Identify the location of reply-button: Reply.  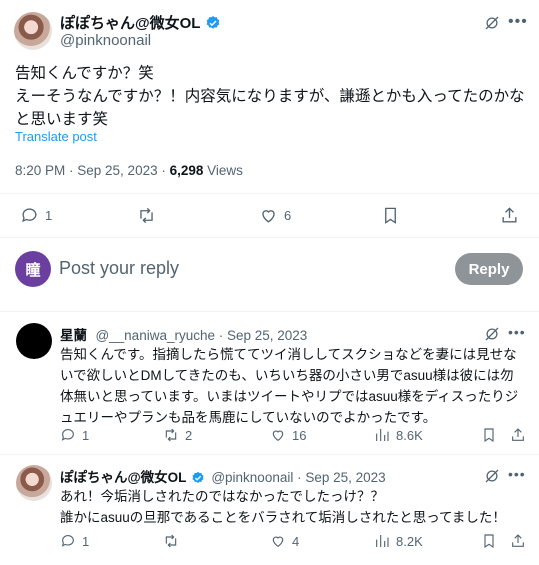
(489, 269).